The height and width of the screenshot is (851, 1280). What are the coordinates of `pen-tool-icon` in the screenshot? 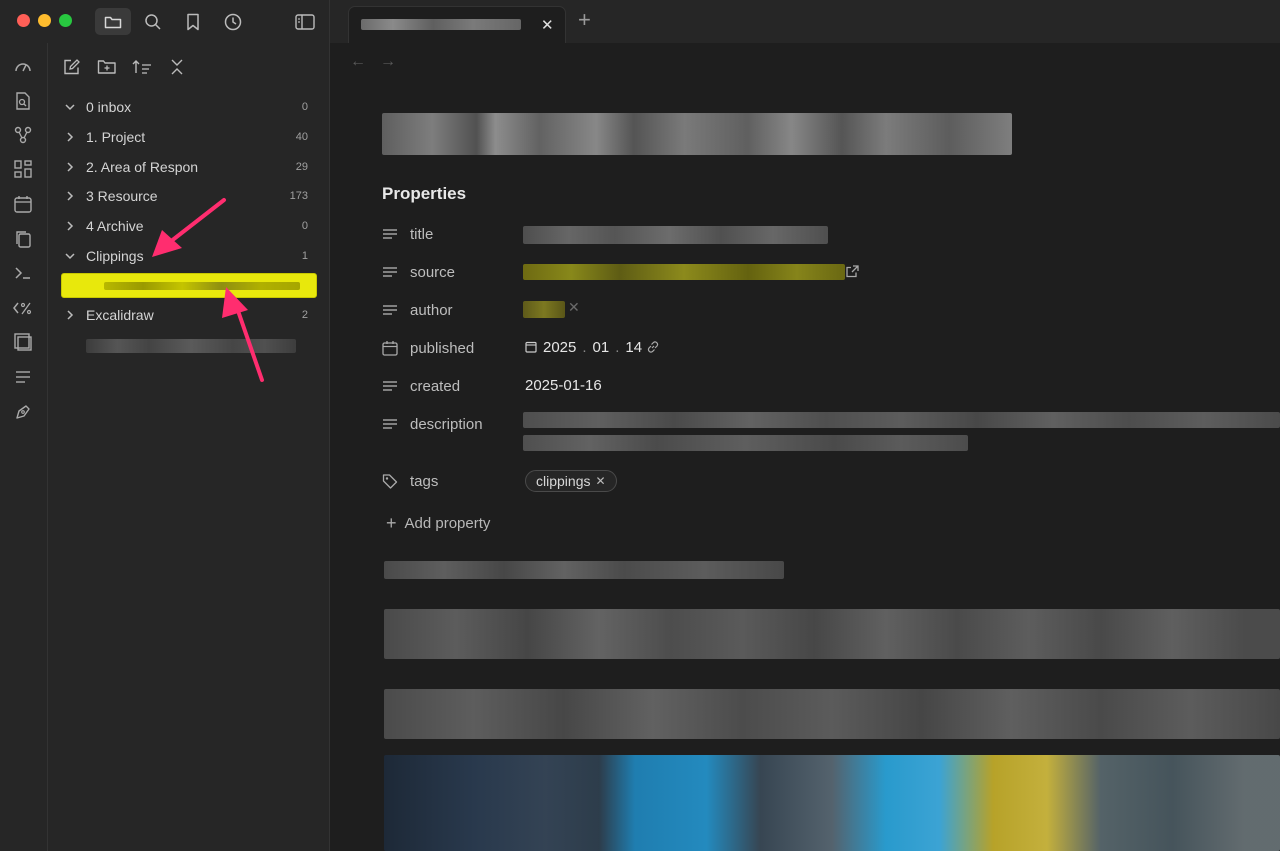 It's located at (23, 412).